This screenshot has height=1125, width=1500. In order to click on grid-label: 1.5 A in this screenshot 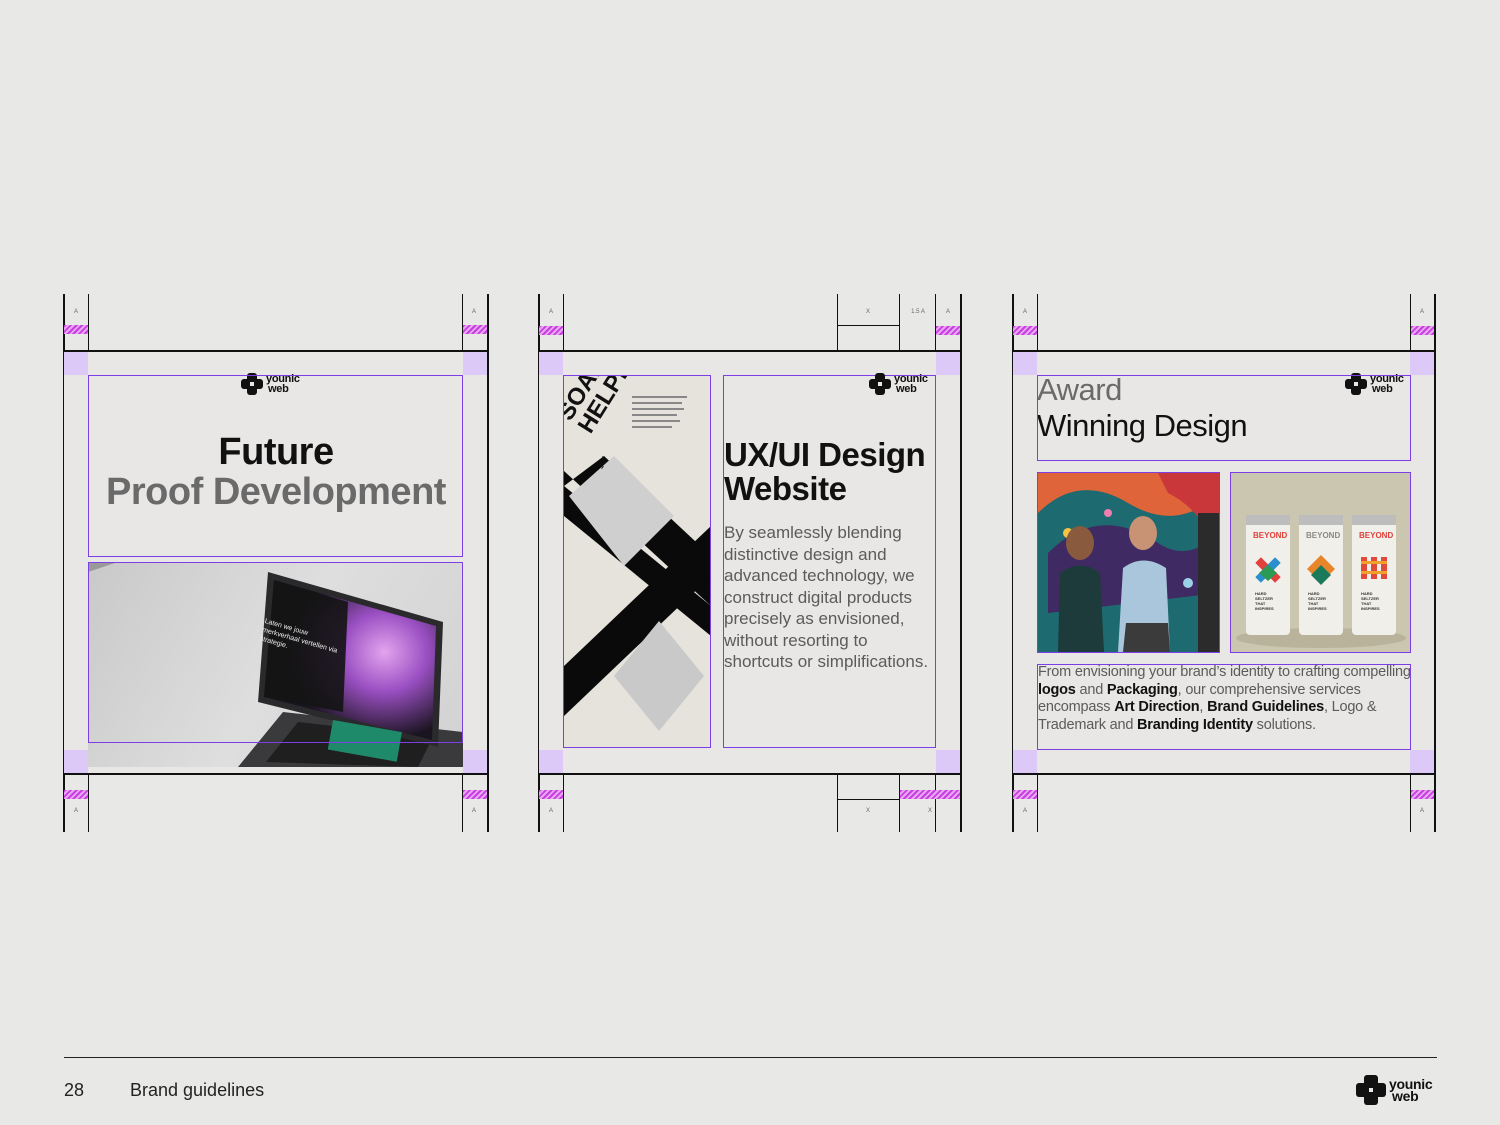, I will do `click(918, 312)`.